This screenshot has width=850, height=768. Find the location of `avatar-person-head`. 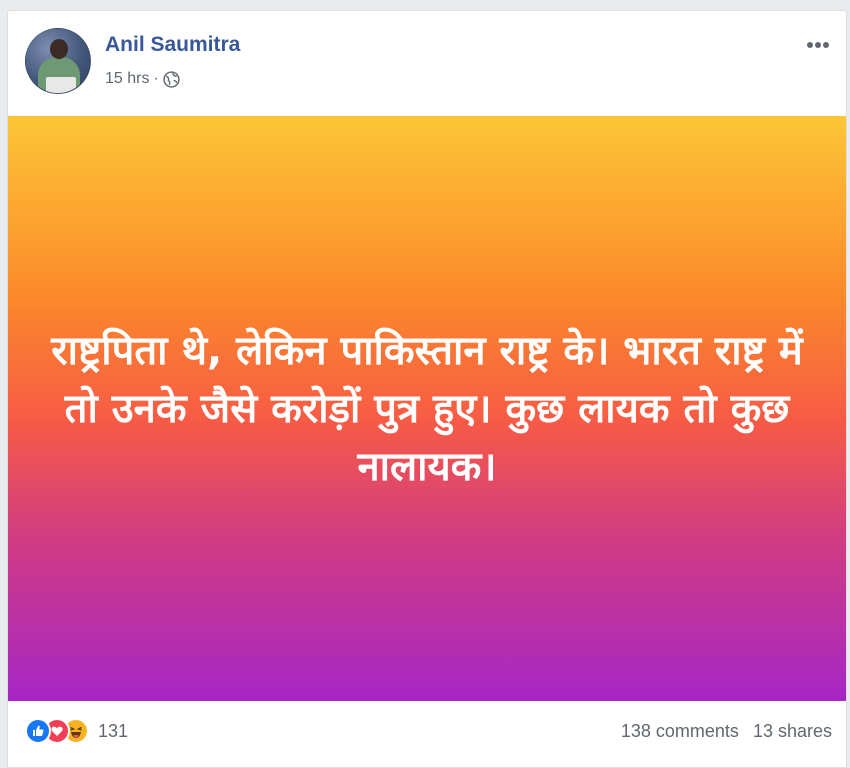

avatar-person-head is located at coordinates (59, 49).